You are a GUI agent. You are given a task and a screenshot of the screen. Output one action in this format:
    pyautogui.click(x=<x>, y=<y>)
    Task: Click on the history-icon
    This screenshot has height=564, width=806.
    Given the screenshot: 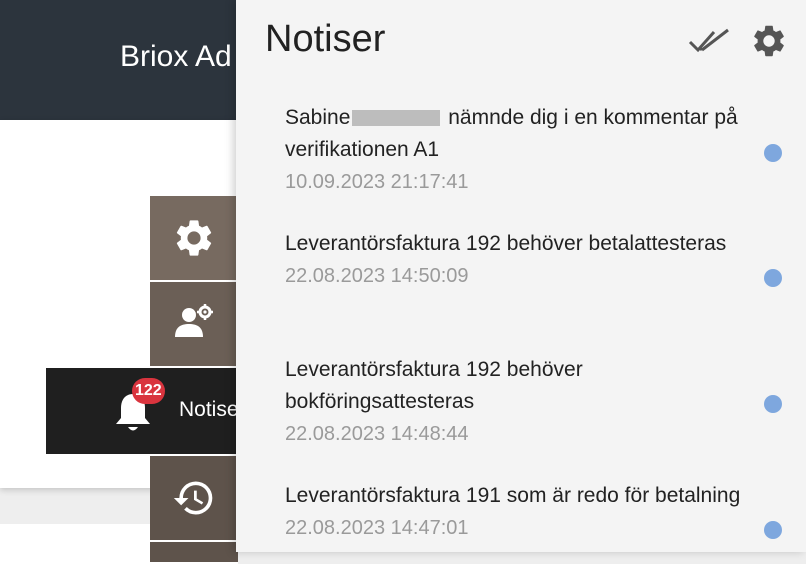 What is the action you would take?
    pyautogui.click(x=193, y=498)
    